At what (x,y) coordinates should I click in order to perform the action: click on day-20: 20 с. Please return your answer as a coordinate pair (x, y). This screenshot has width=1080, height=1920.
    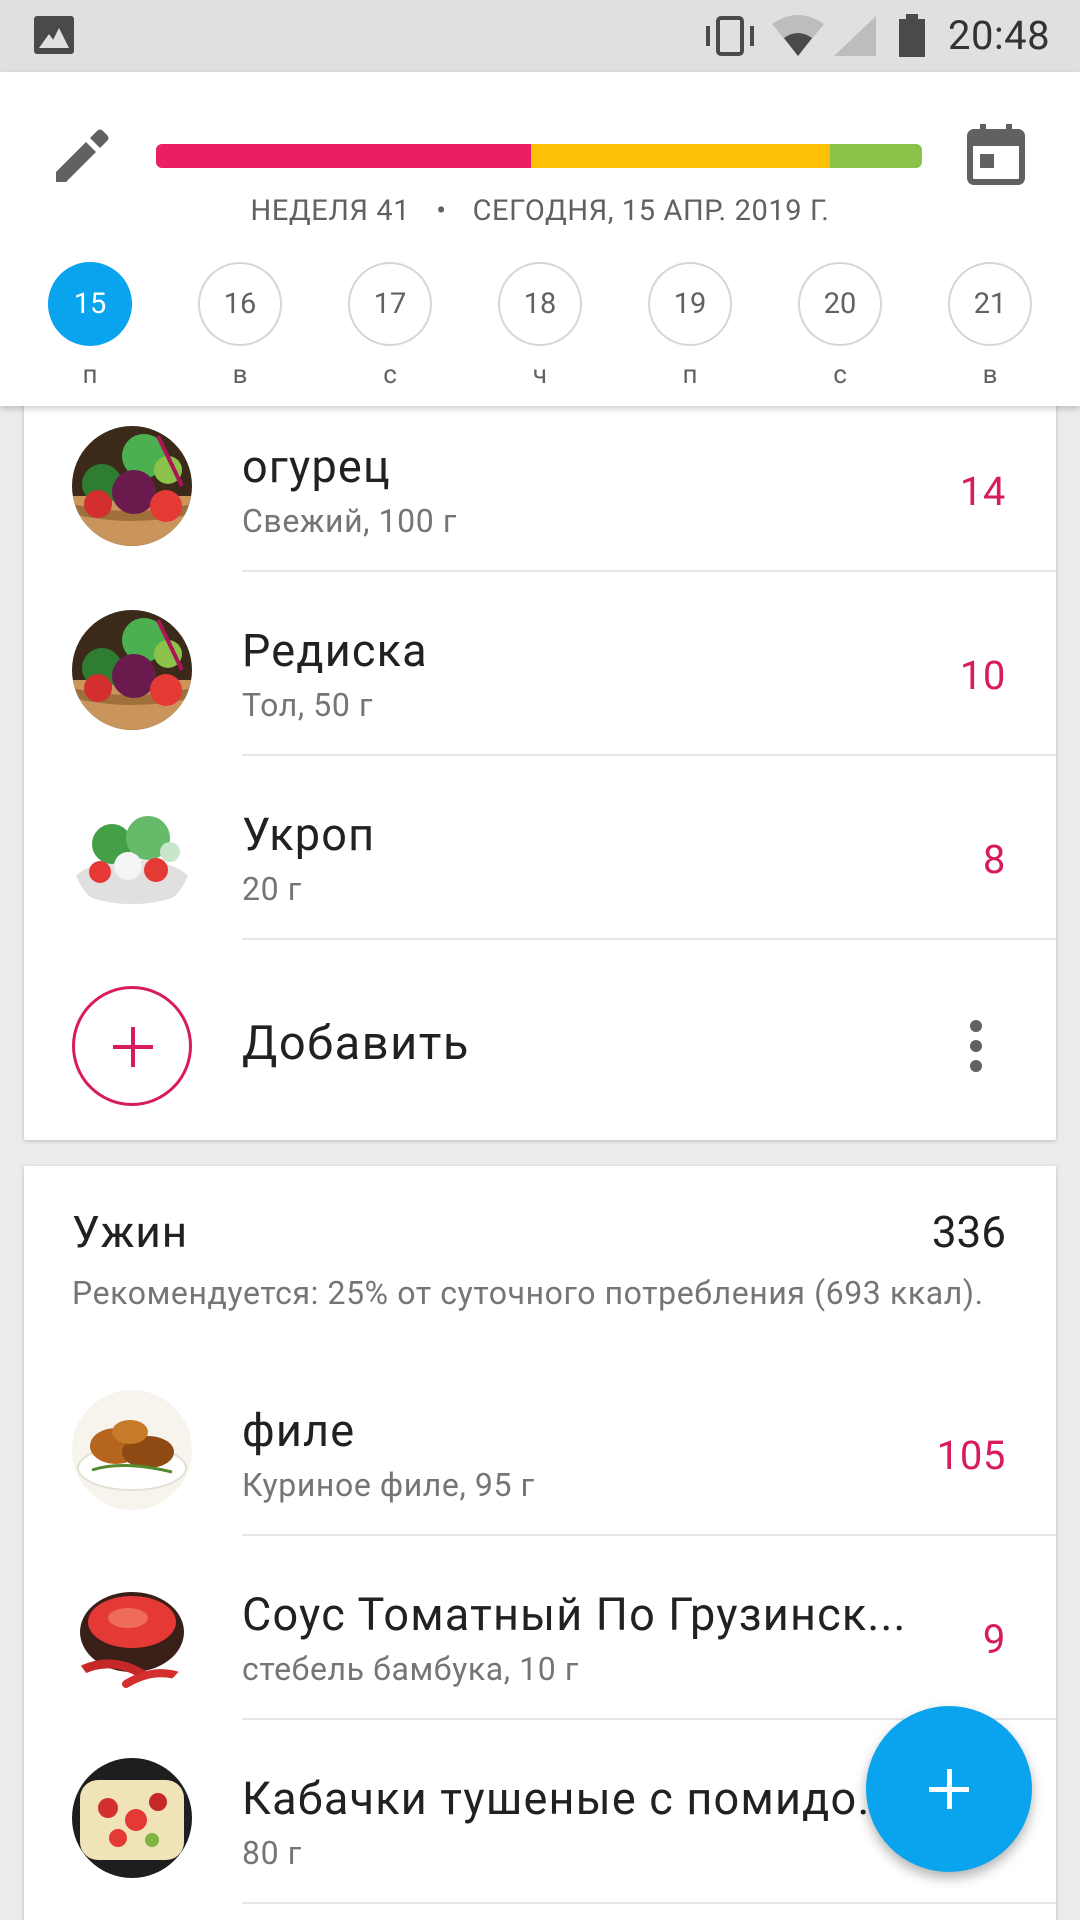
    Looking at the image, I should click on (840, 326).